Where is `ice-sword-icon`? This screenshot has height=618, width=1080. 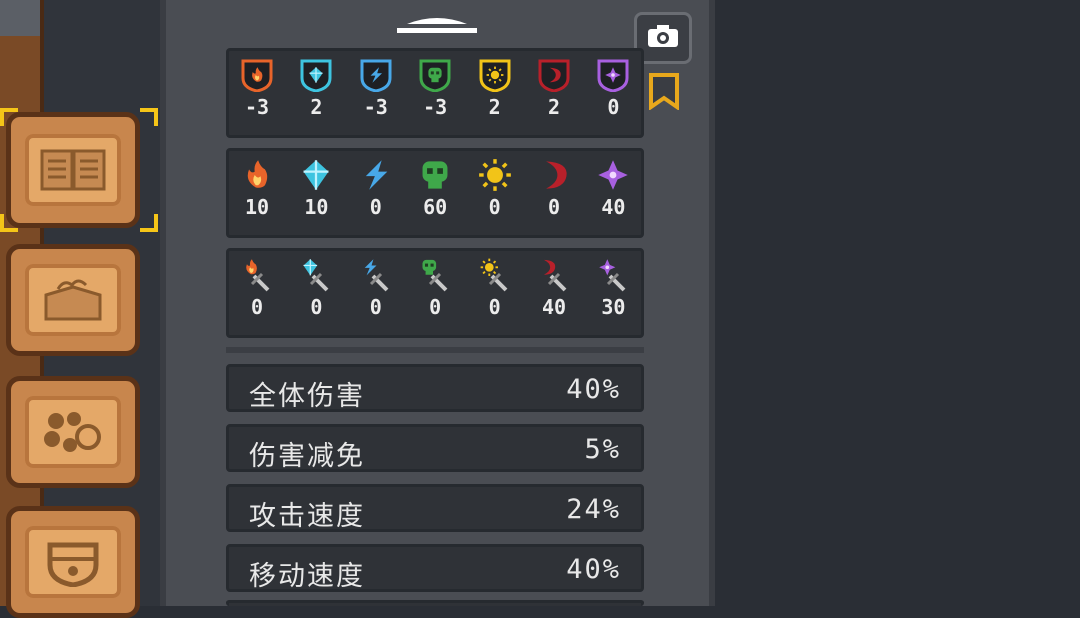
ice-sword-icon is located at coordinates (316, 275).